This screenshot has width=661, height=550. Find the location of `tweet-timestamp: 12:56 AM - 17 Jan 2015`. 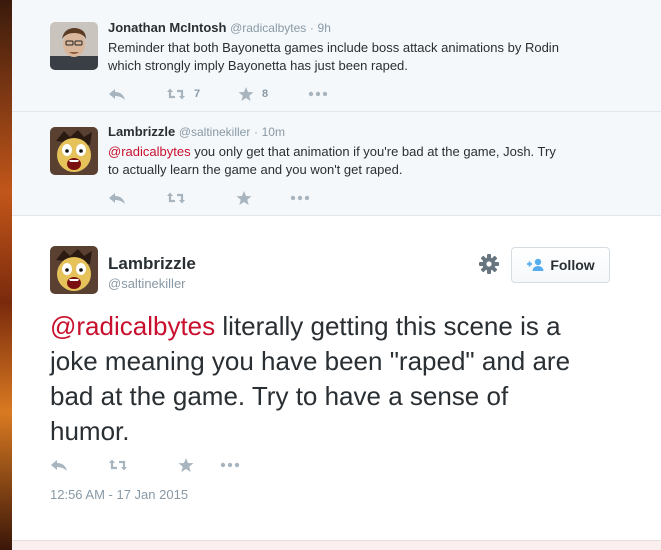

tweet-timestamp: 12:56 AM - 17 Jan 2015 is located at coordinates (119, 494).